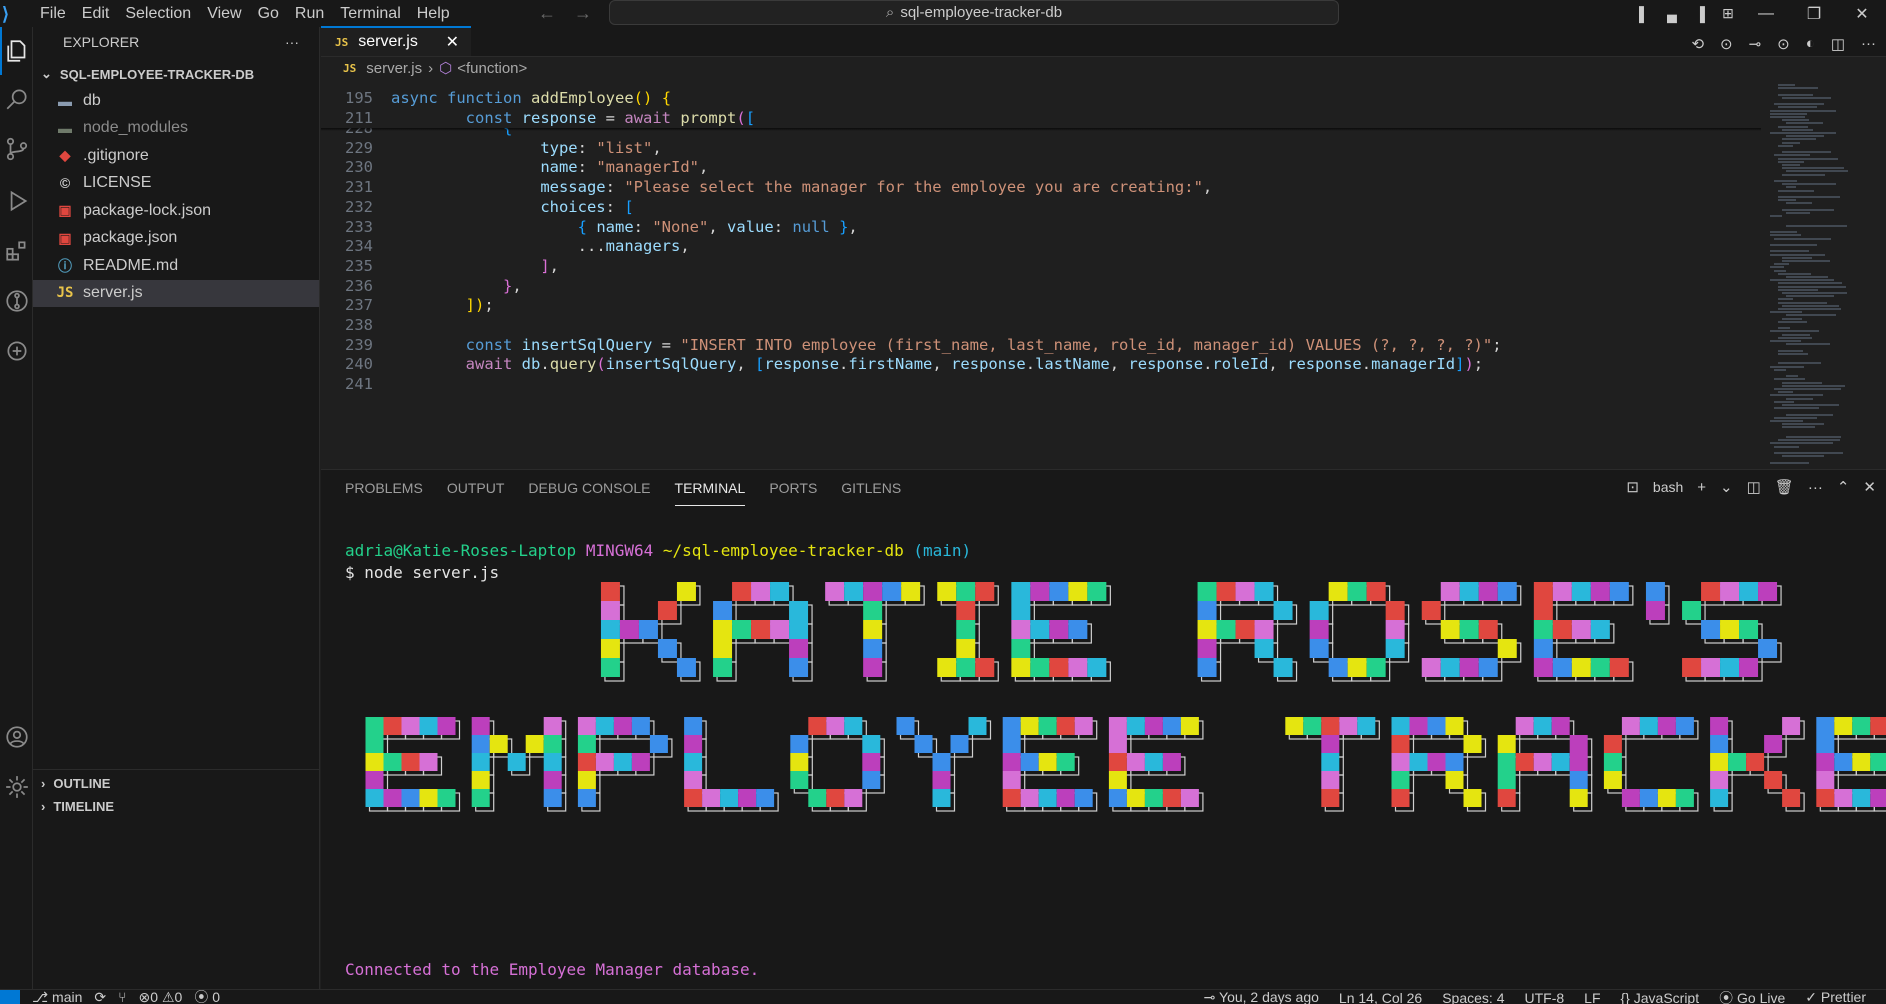 This screenshot has width=1886, height=1004. Describe the element at coordinates (1783, 44) in the screenshot. I see `next-change-icon: ⊙` at that location.